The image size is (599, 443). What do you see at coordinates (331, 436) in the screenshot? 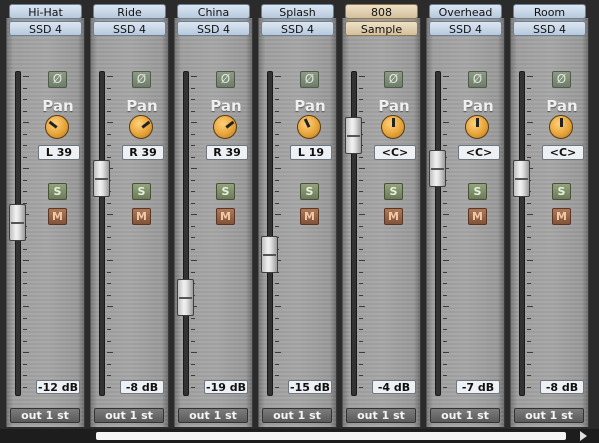
I see `scrollbar-thumb` at bounding box center [331, 436].